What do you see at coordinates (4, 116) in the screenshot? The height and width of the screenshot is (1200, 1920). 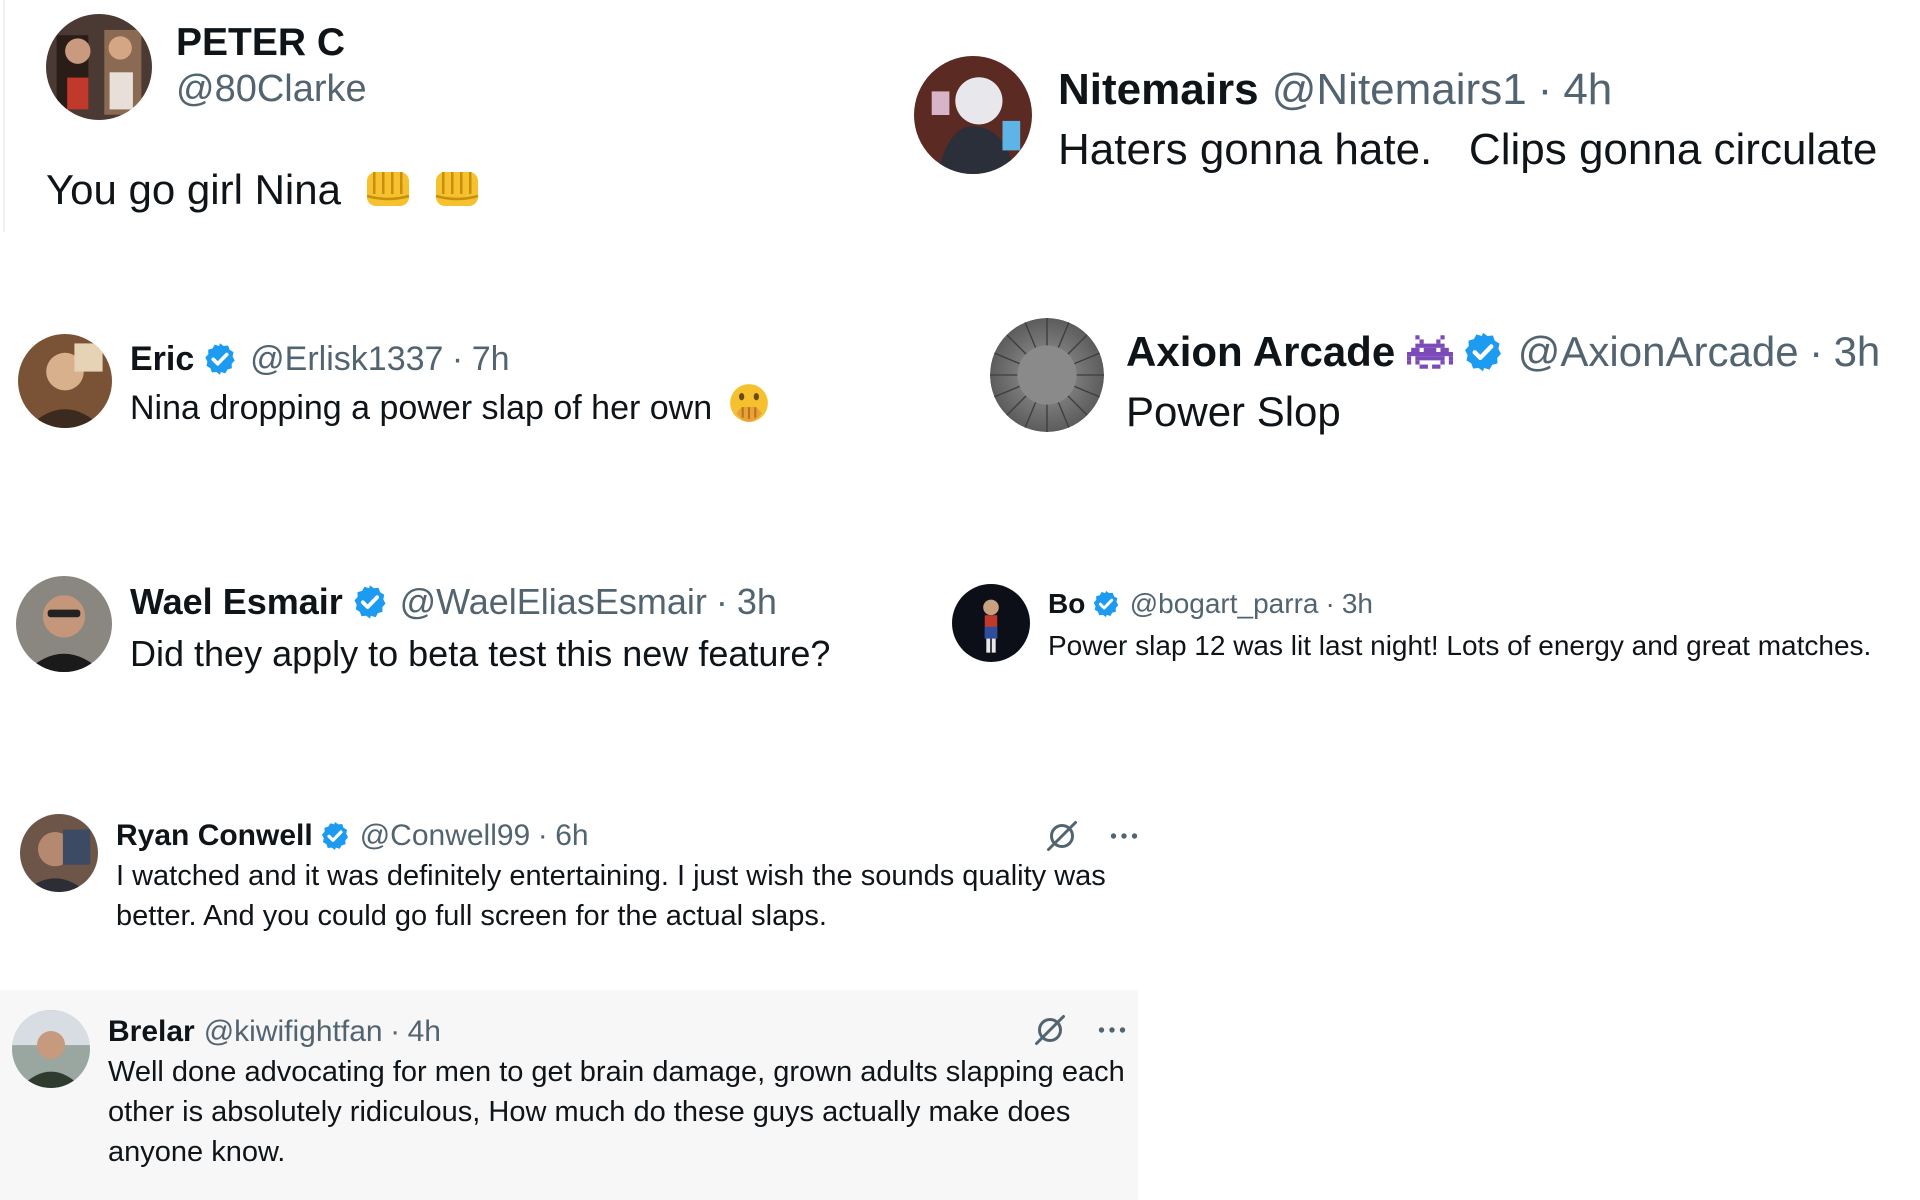 I see `column-border` at bounding box center [4, 116].